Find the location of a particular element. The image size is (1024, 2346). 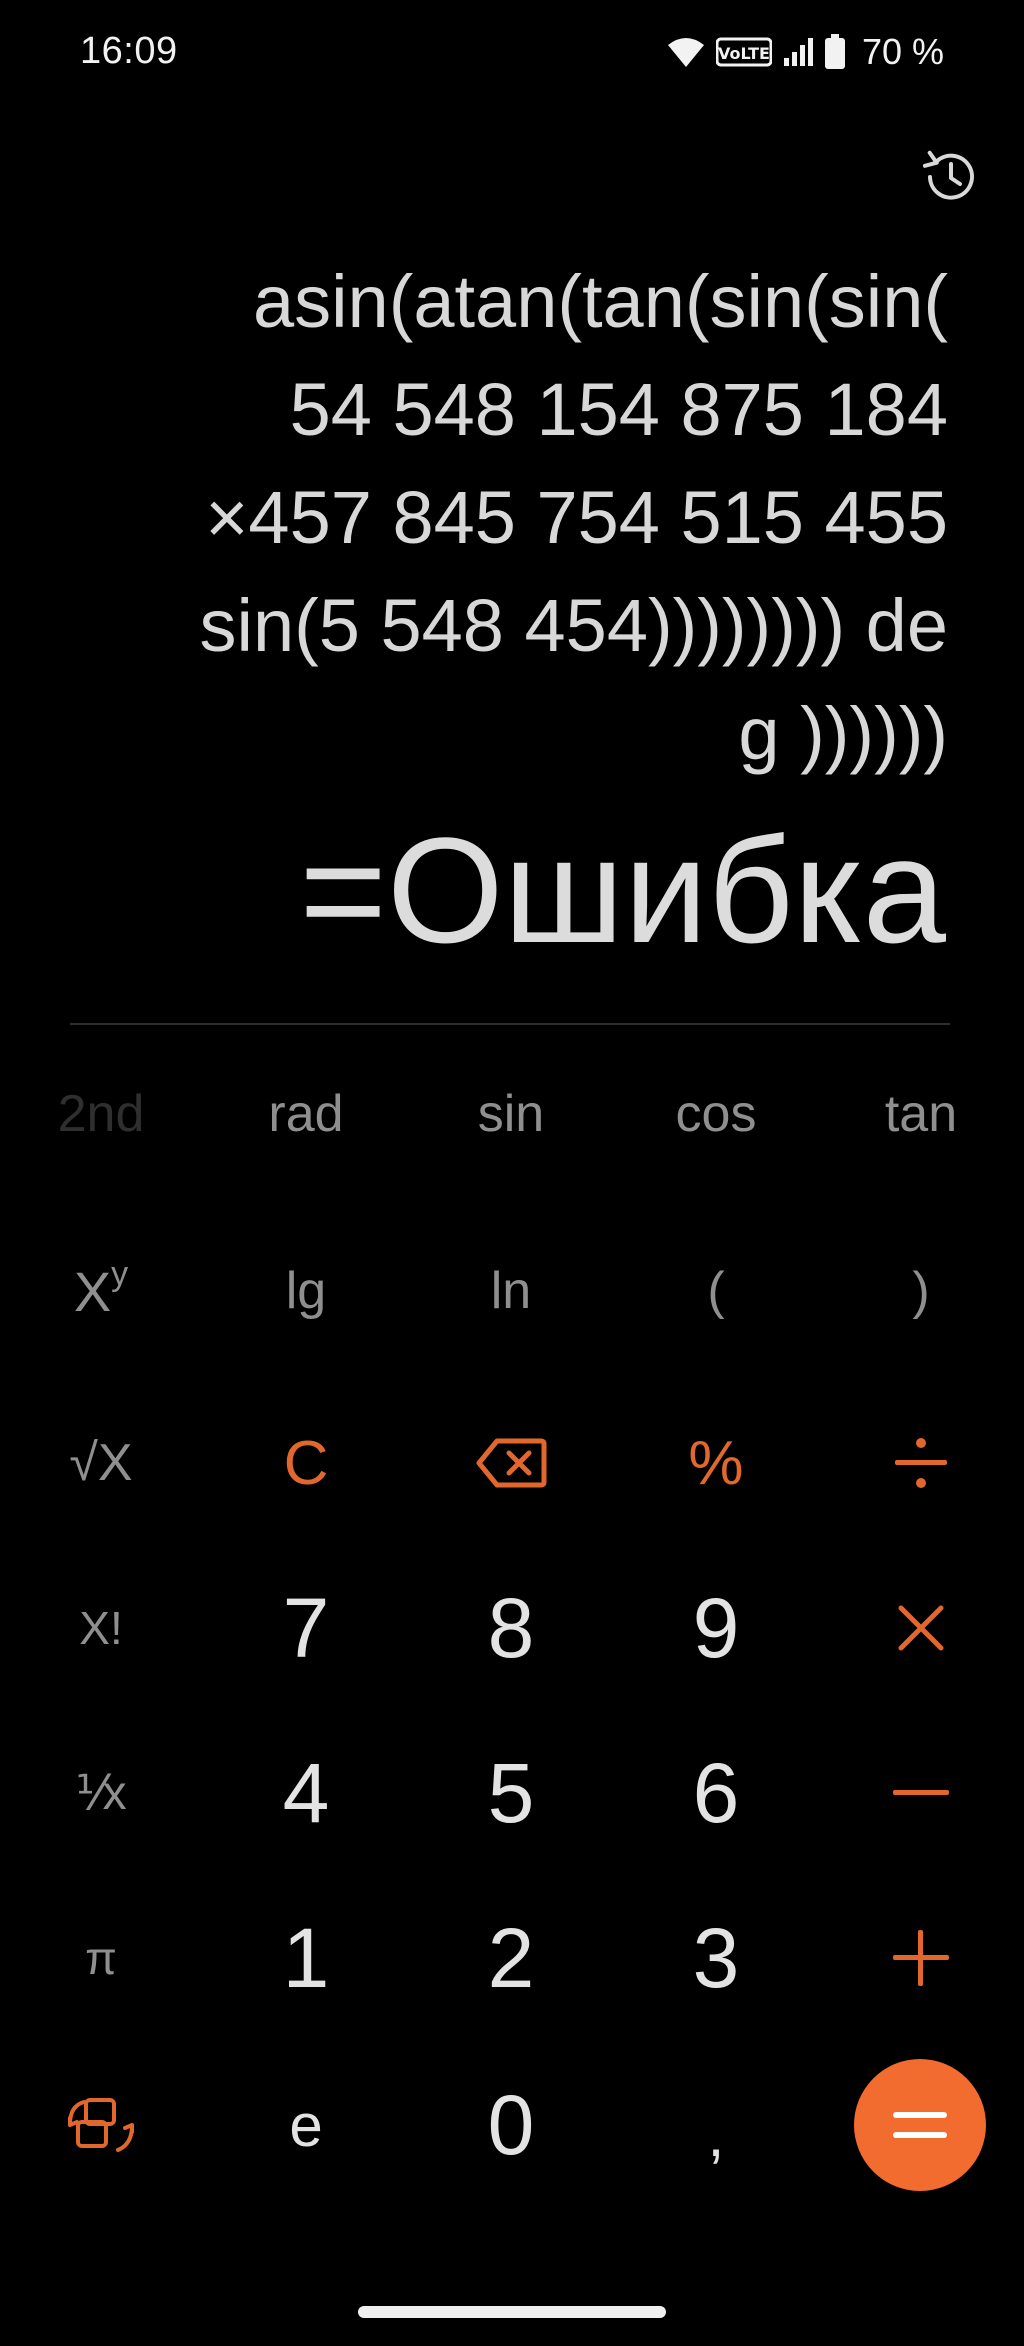

pi-label: π is located at coordinates (101, 1958).